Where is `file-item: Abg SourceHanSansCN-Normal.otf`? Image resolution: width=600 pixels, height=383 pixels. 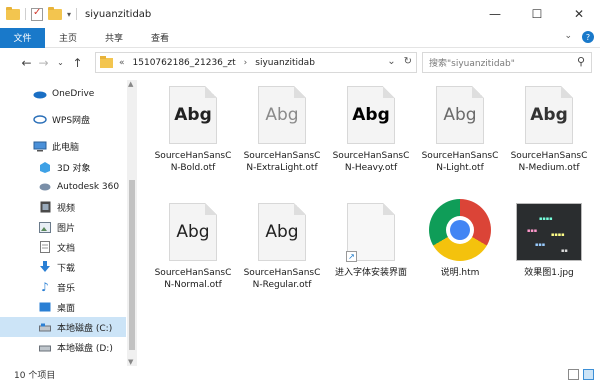
file-item: Abg SourceHanSansCN-Normal.otf is located at coordinates (193, 247).